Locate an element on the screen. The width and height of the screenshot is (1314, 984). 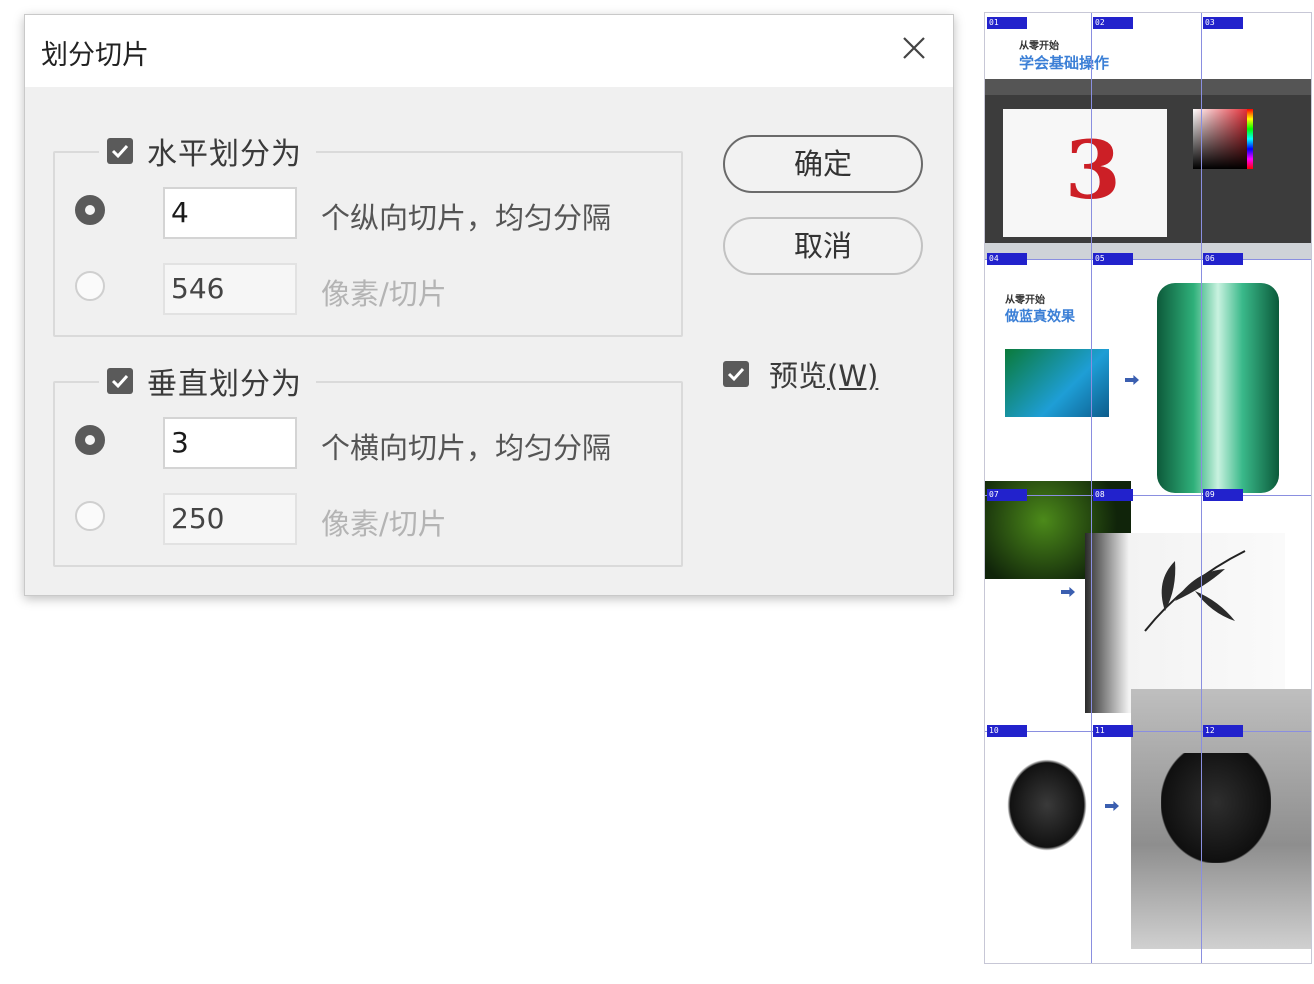
slice-tag: 09 is located at coordinates (1223, 495).